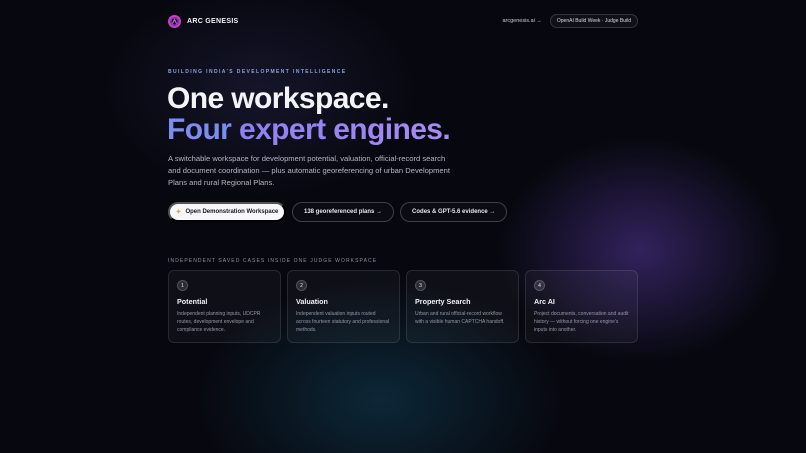 Image resolution: width=806 pixels, height=453 pixels. Describe the element at coordinates (521, 21) in the screenshot. I see `site-link: arcgenesis.ai →` at that location.